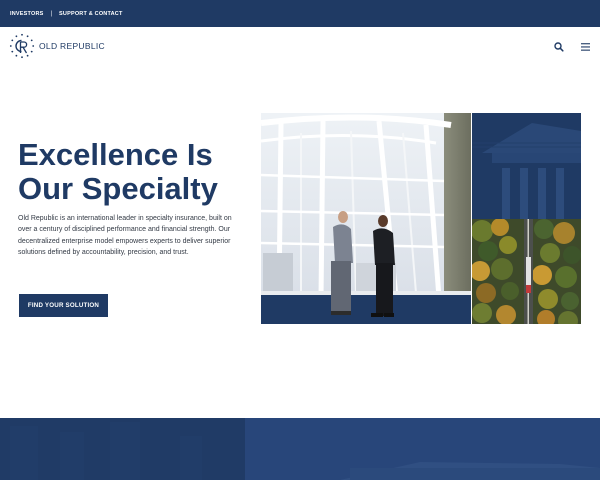 This screenshot has width=600, height=480. What do you see at coordinates (115, 154) in the screenshot?
I see `hero-title-line-1: Excellence Is` at bounding box center [115, 154].